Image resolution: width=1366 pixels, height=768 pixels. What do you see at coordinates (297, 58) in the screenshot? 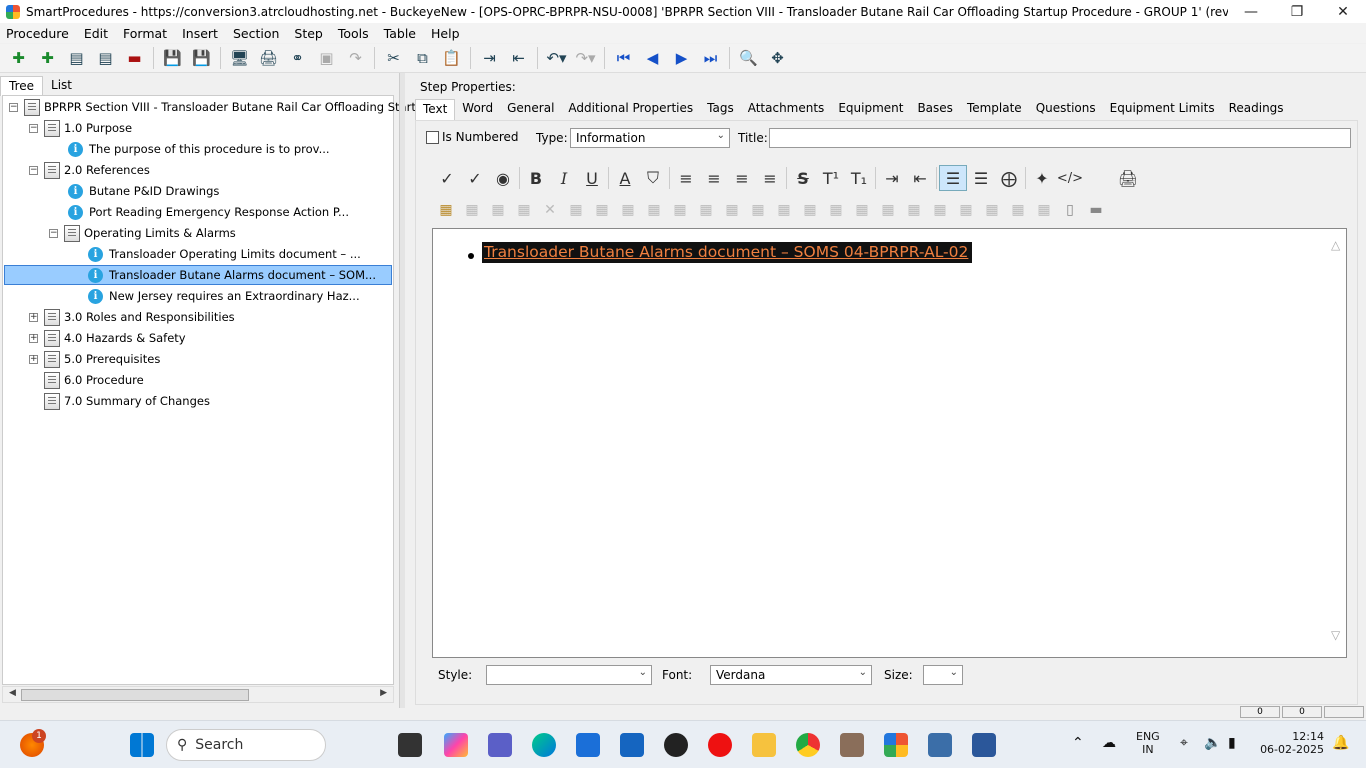
I see `link-icon: ⚭` at bounding box center [297, 58].